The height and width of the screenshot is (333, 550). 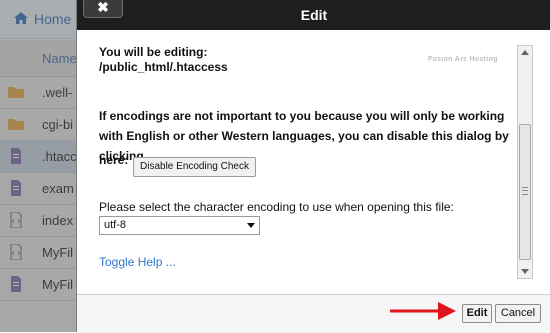 What do you see at coordinates (423, 311) in the screenshot?
I see `red-arrow-icon` at bounding box center [423, 311].